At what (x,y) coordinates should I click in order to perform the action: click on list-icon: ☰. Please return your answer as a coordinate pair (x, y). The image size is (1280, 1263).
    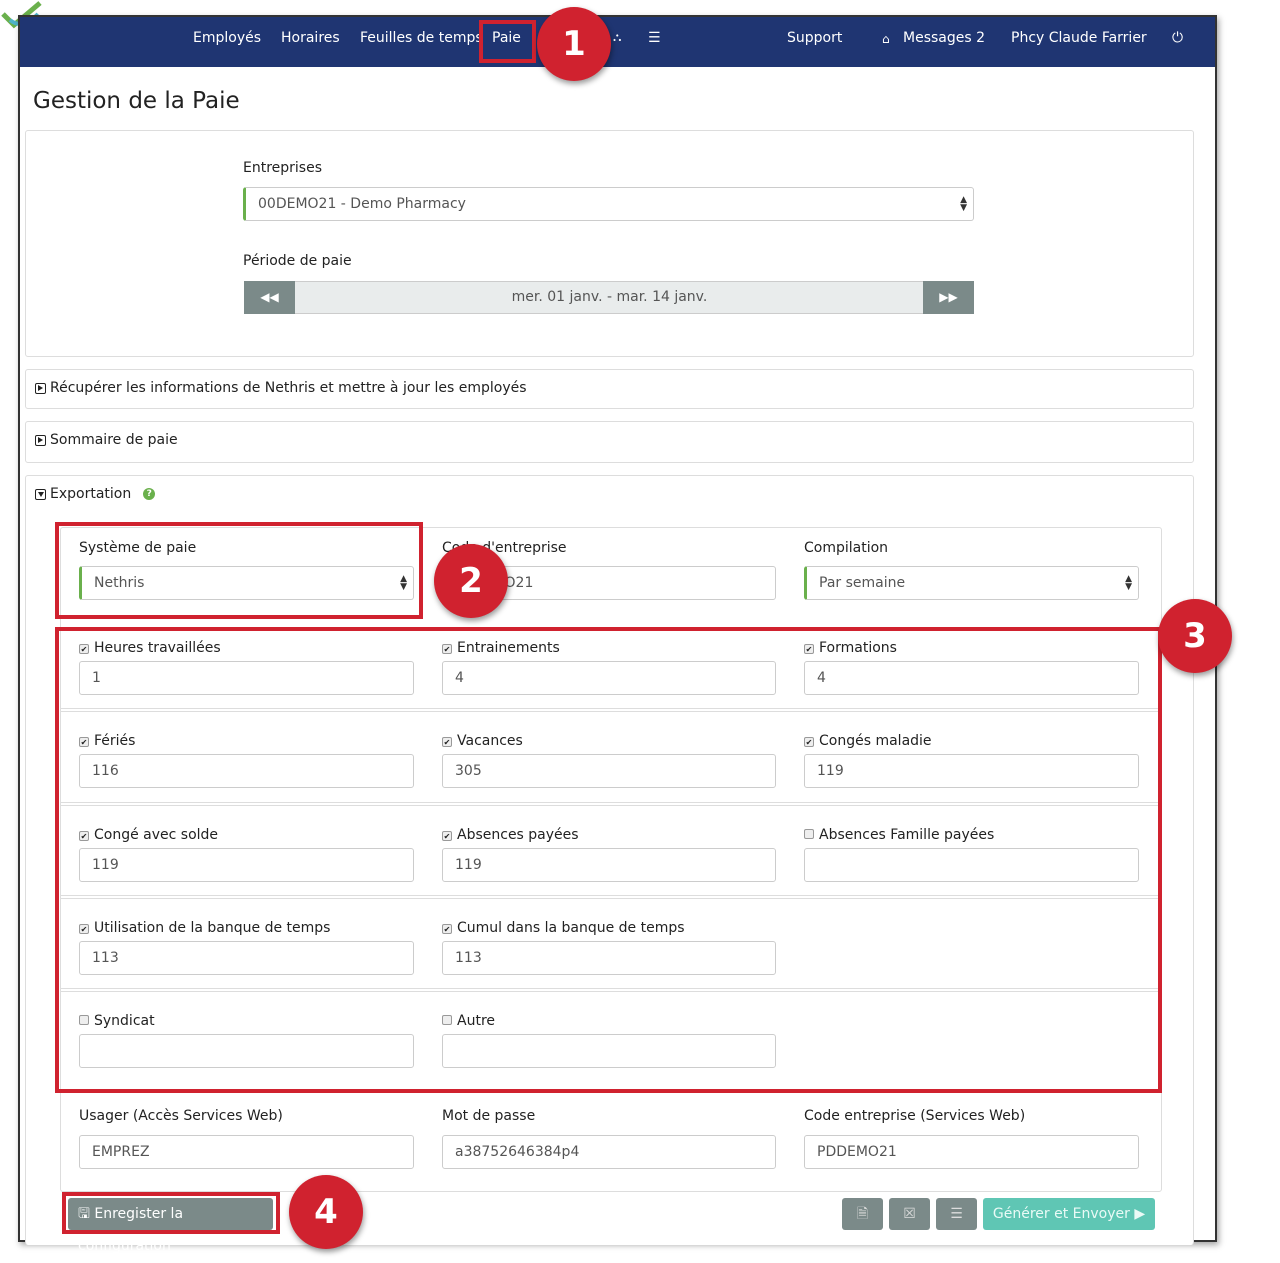
    Looking at the image, I should click on (654, 38).